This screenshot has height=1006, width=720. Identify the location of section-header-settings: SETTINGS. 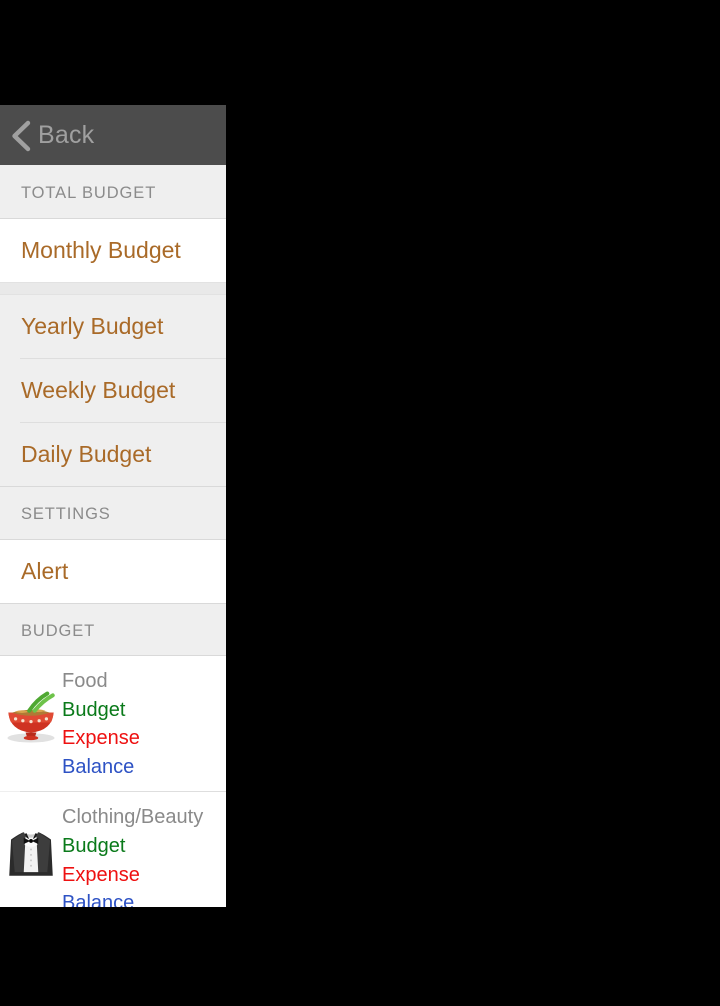
(113, 513).